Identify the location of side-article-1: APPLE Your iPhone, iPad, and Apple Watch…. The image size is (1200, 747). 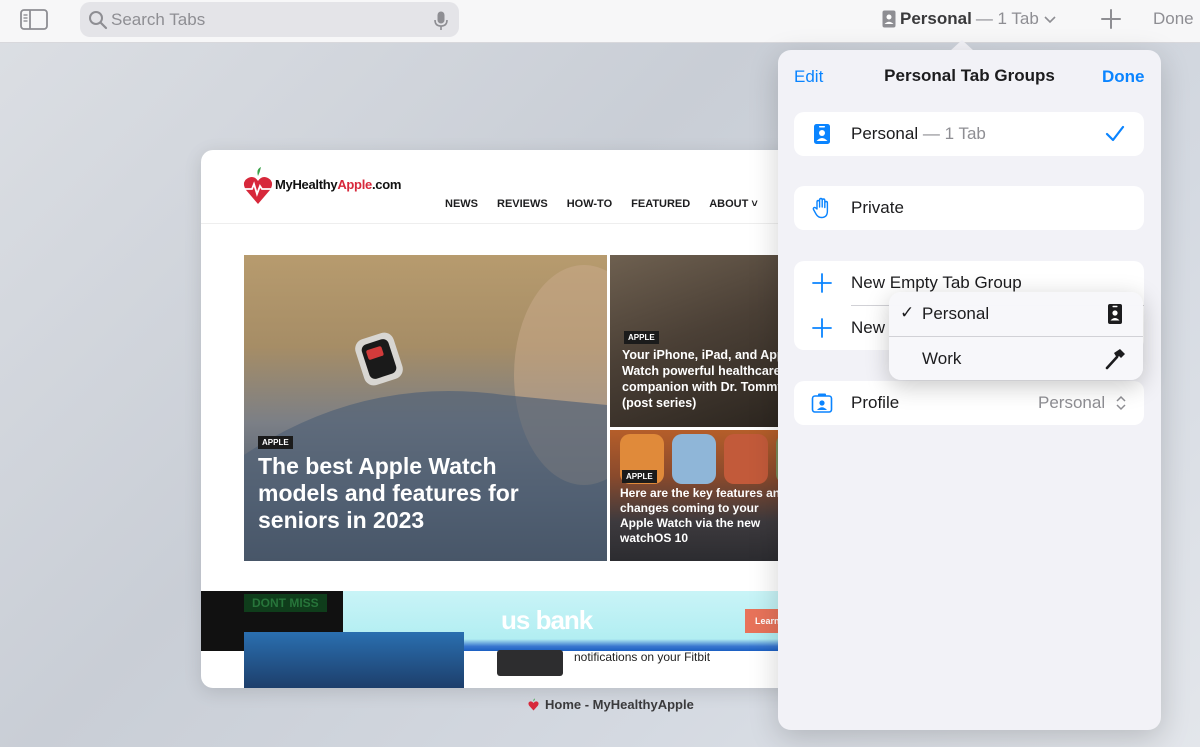
(705, 341).